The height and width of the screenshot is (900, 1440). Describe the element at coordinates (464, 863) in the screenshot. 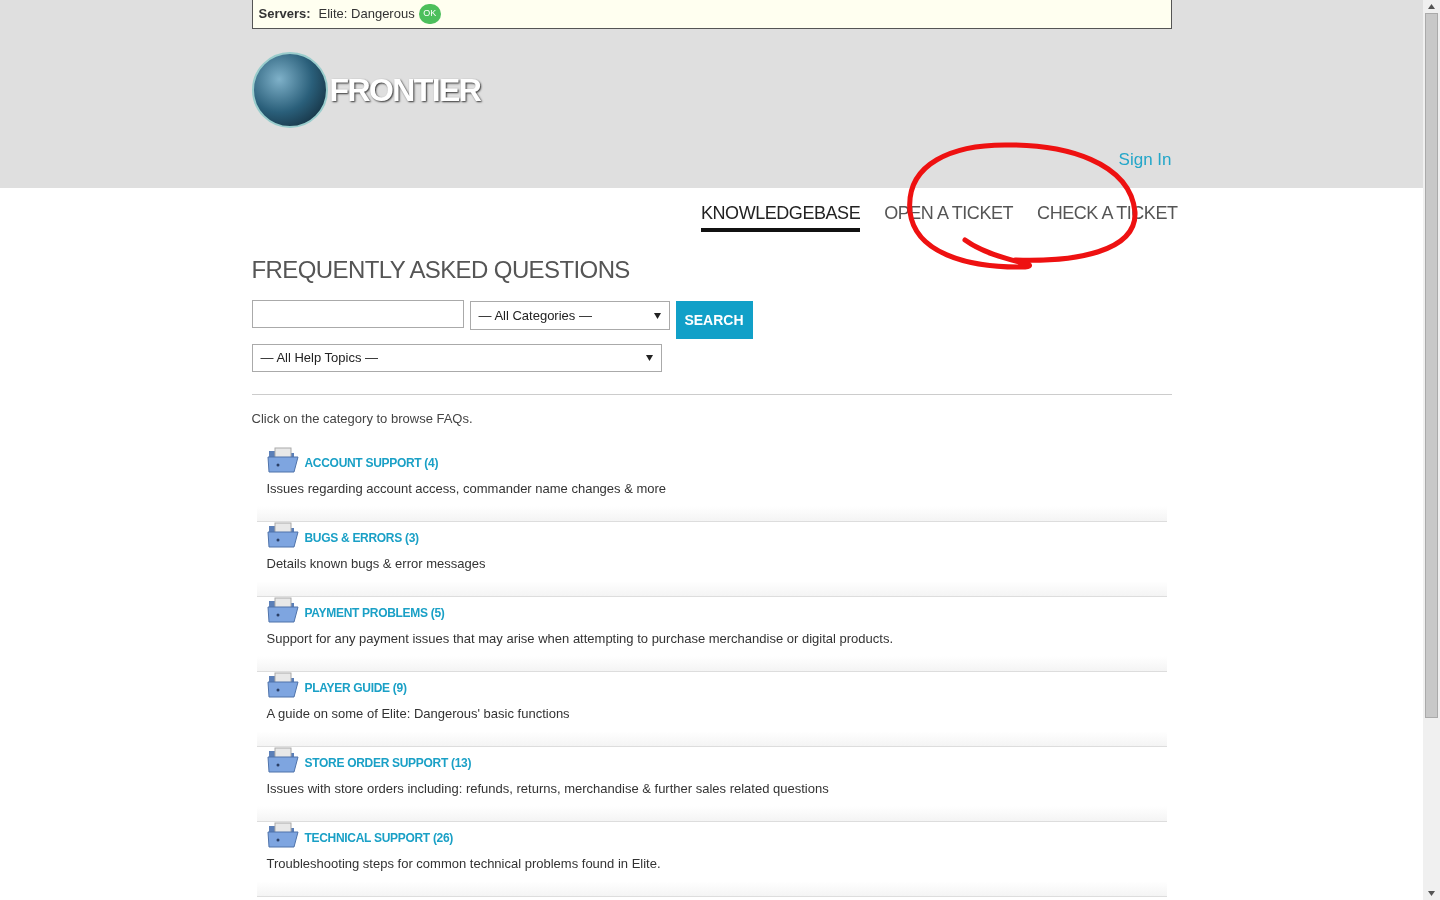

I see `category-description: Troubleshooting steps for common technical problems found in Elite.` at that location.